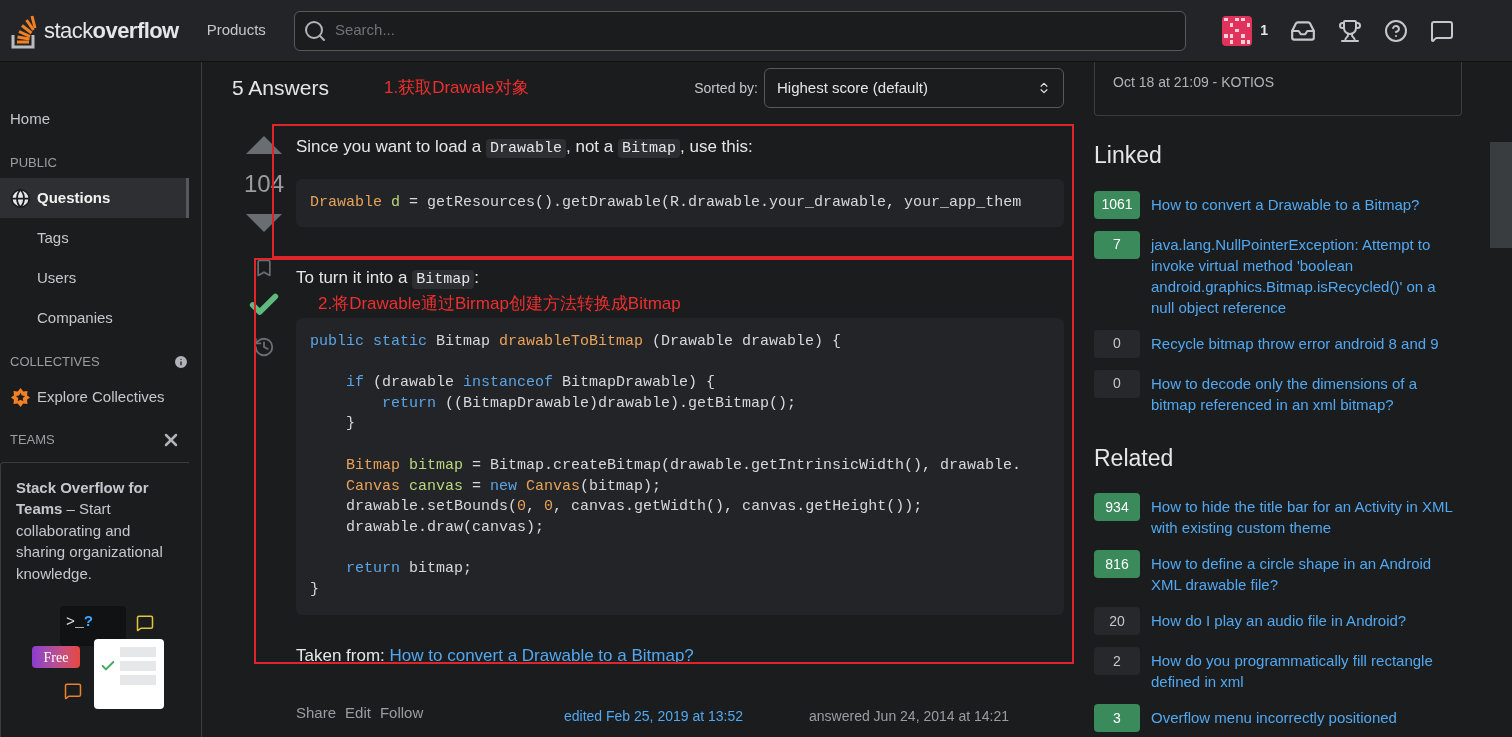  I want to click on score-badge: 20, so click(1117, 621).